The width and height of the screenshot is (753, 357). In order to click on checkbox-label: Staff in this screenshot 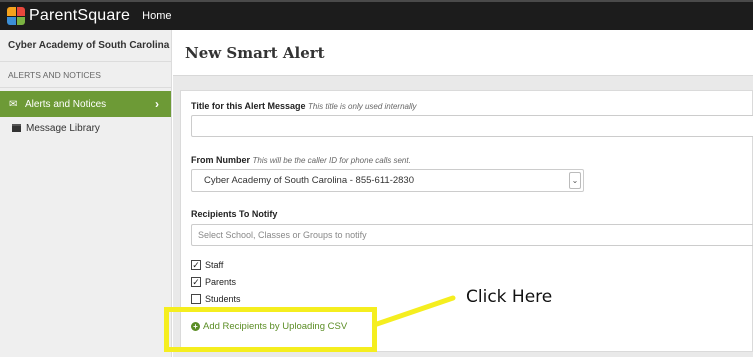, I will do `click(214, 265)`.